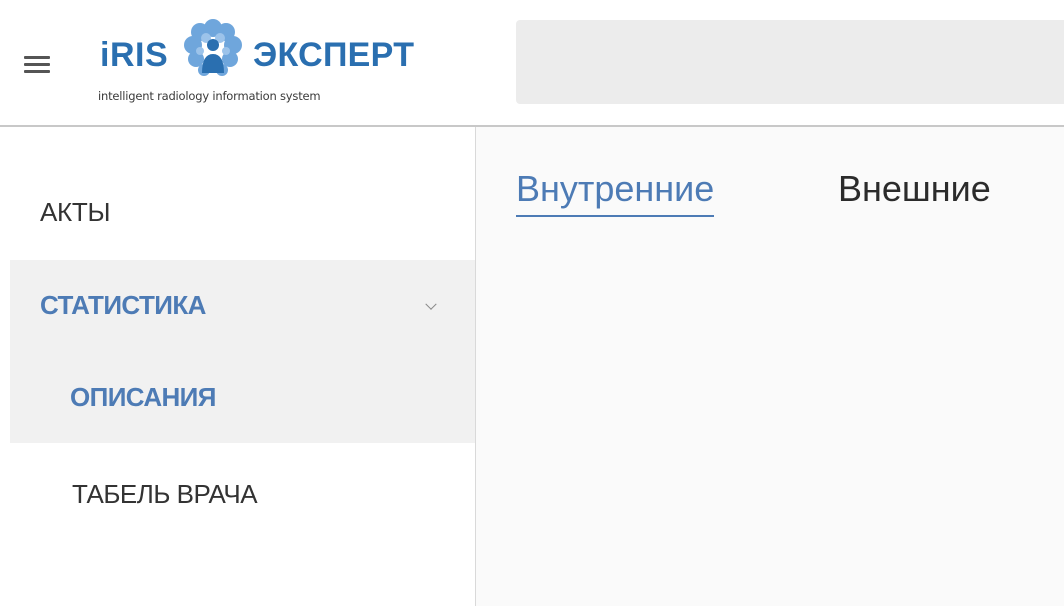  Describe the element at coordinates (143, 397) in the screenshot. I see `sidebar-item-label: ОПИСАНИЯ` at that location.